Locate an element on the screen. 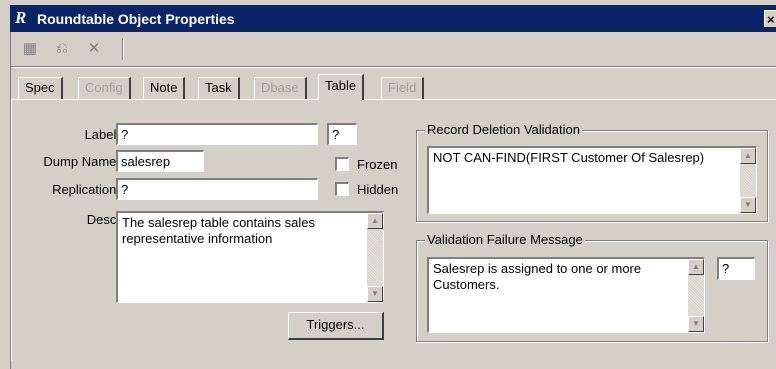 This screenshot has height=369, width=776. record-deletion-title: Record Deletion Validation is located at coordinates (503, 129).